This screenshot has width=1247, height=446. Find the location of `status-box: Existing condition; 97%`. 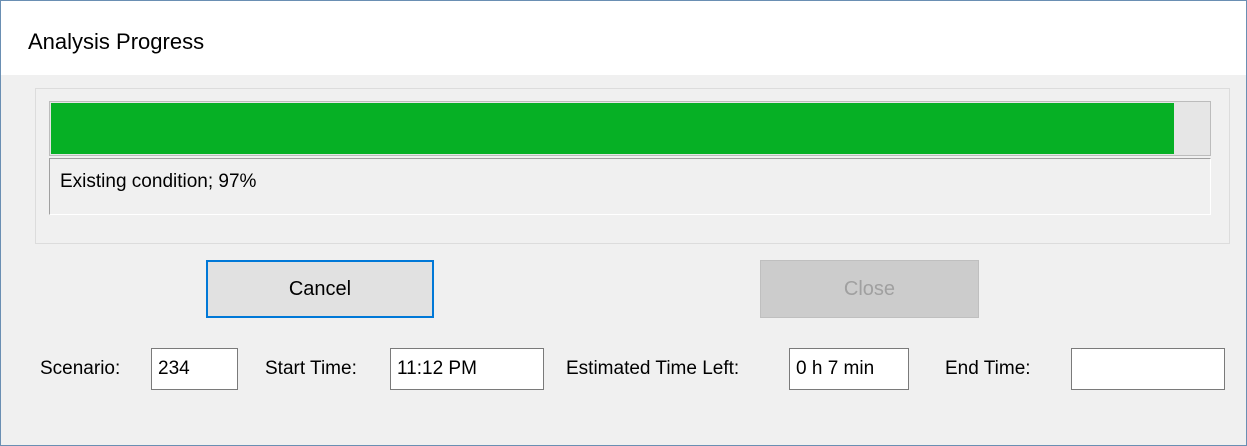

status-box: Existing condition; 97% is located at coordinates (630, 186).